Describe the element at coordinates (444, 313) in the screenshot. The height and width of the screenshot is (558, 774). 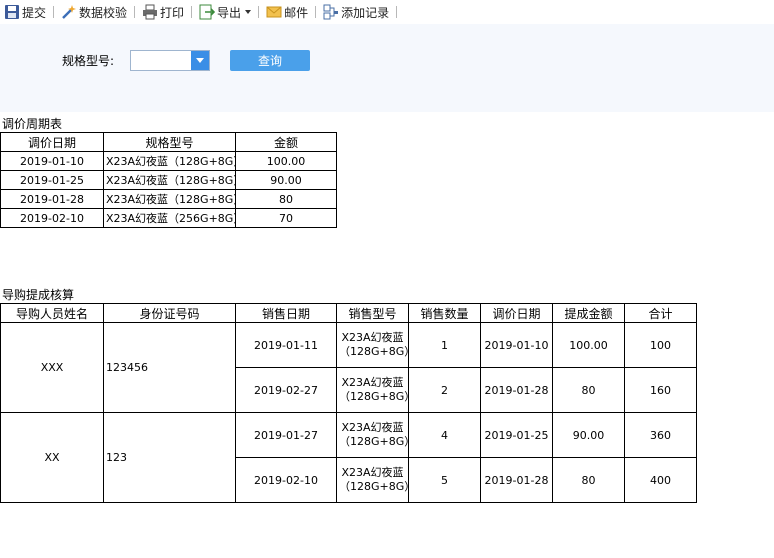
I see `column-header: 销售数量` at that location.